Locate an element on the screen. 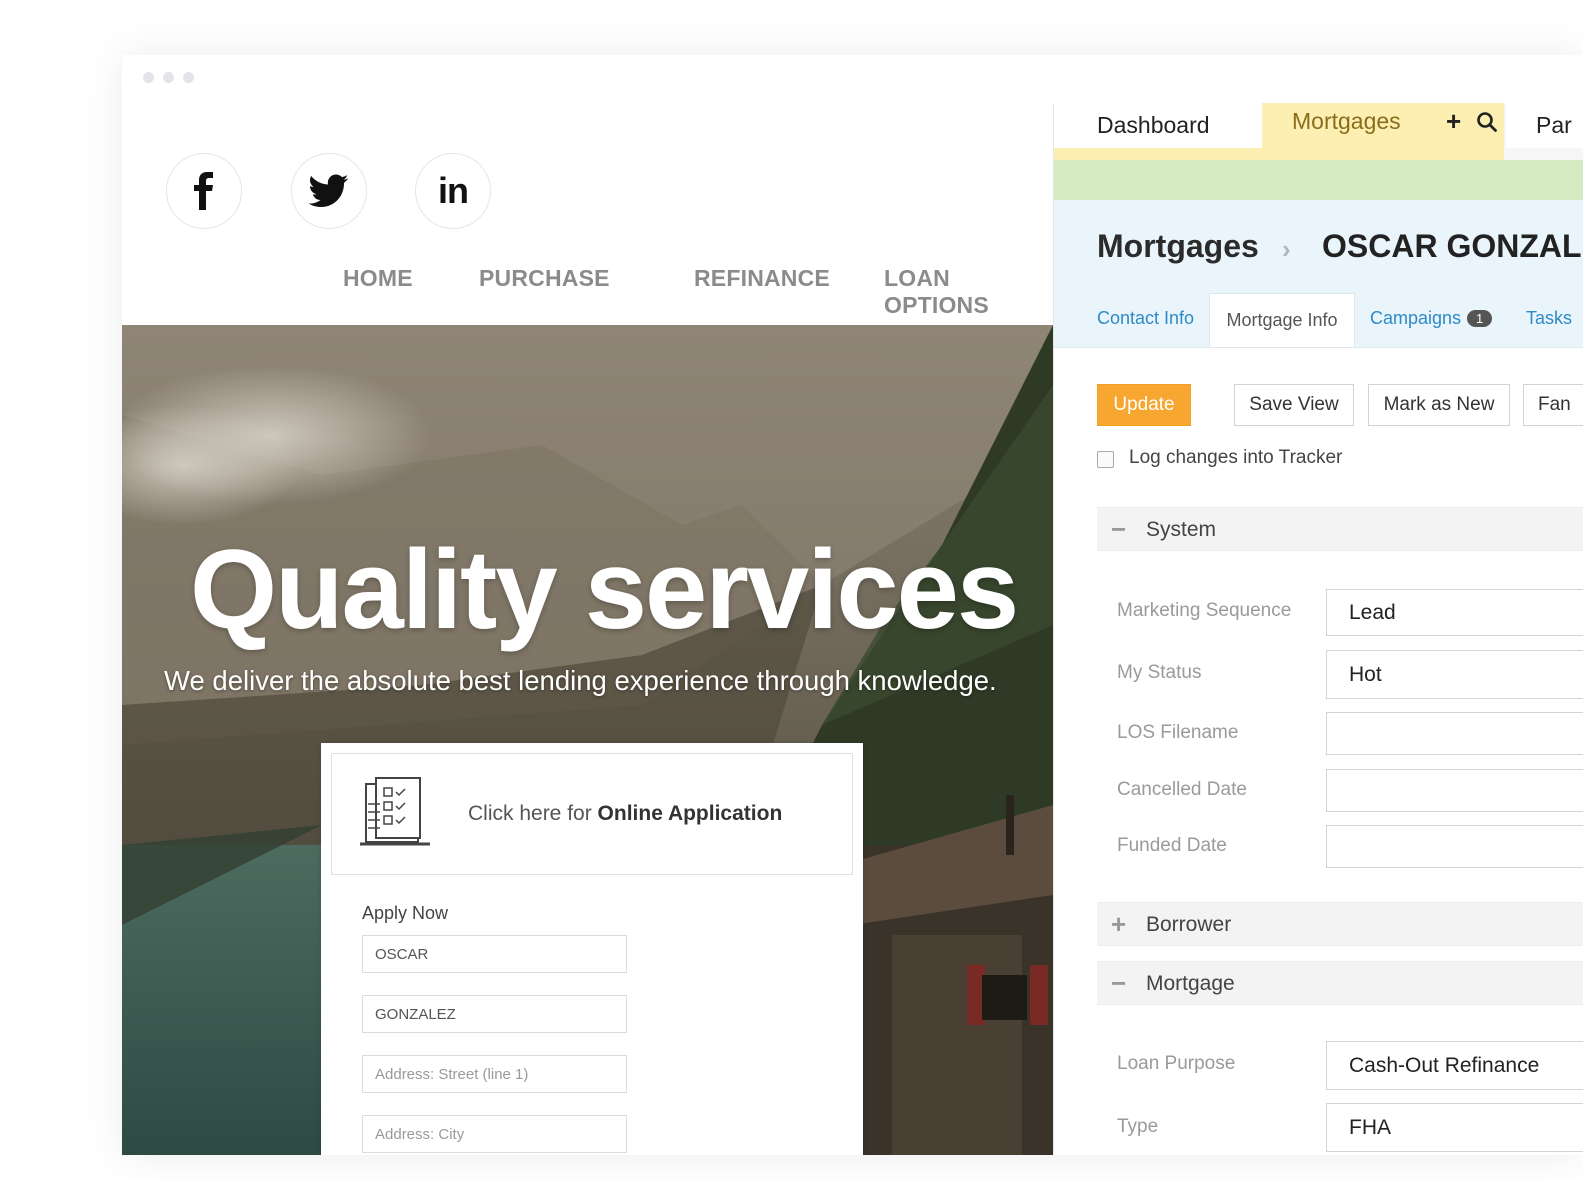 This screenshot has height=1180, width=1583. last-name-field: GONZALEZ is located at coordinates (494, 1014).